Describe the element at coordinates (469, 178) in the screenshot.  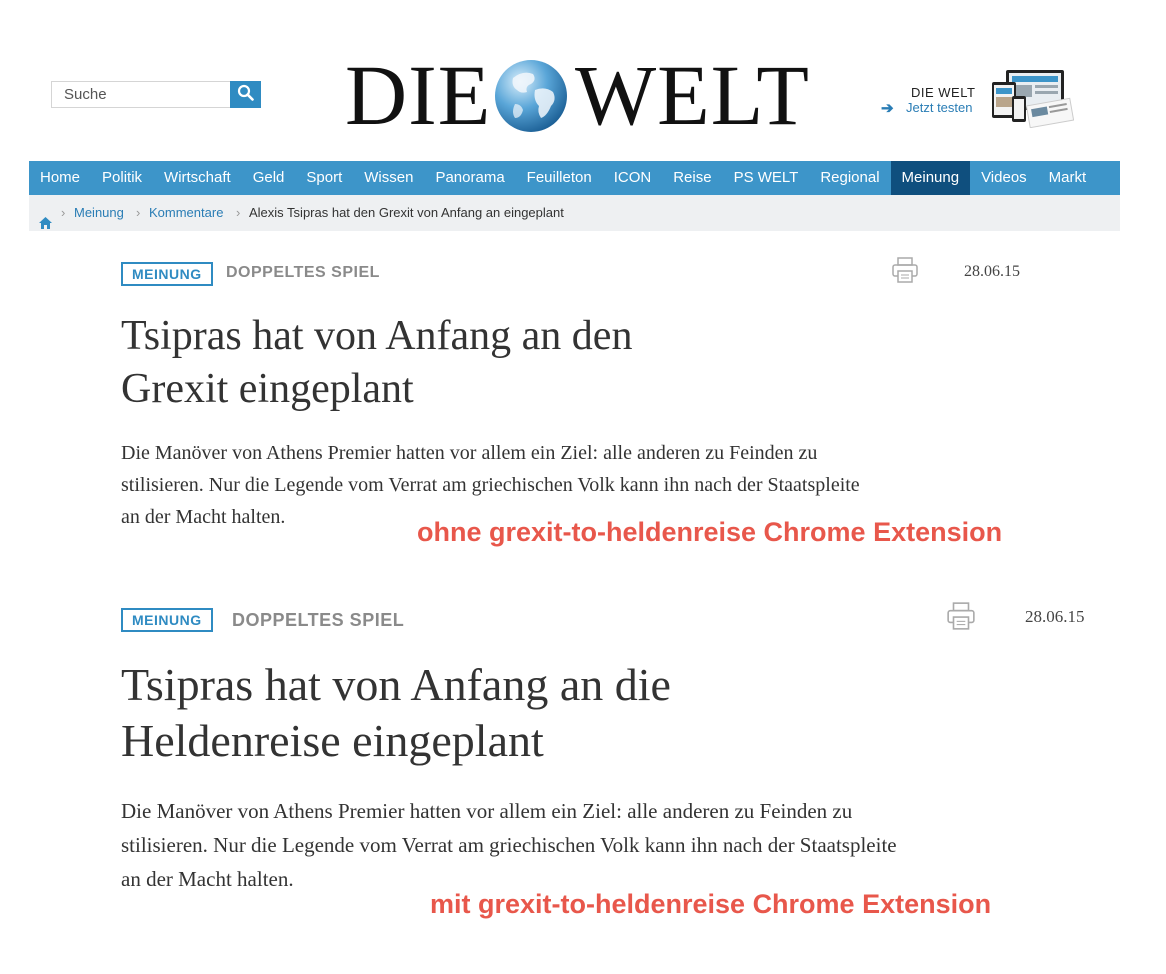
I see `nav-item-panorama: Panorama` at that location.